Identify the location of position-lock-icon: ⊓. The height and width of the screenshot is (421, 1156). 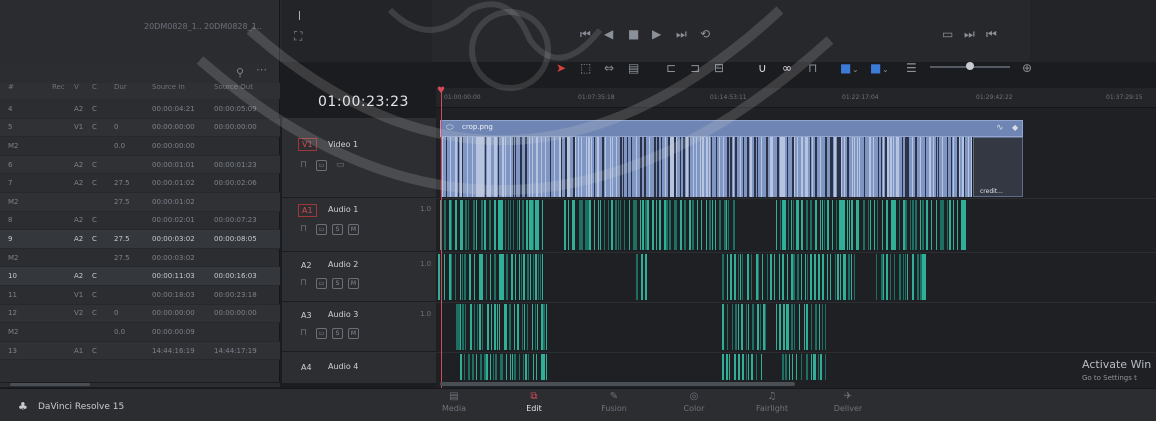
(812, 68).